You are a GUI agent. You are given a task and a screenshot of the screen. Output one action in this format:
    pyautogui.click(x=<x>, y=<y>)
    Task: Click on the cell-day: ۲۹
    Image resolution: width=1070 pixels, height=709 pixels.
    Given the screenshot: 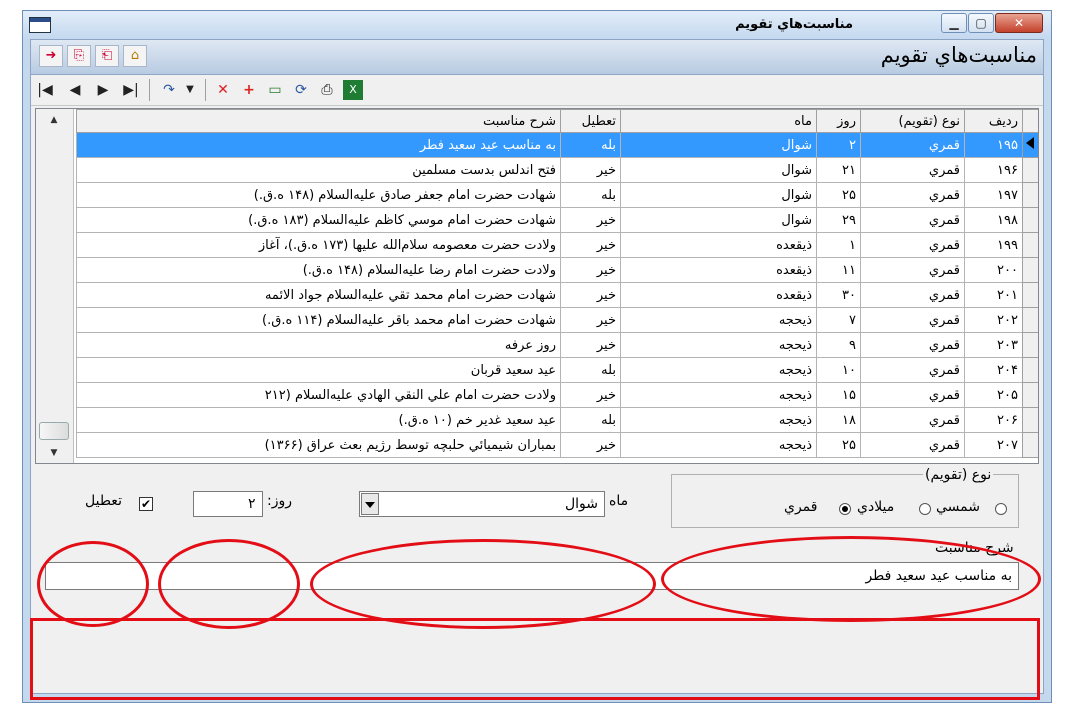 What is the action you would take?
    pyautogui.click(x=838, y=220)
    